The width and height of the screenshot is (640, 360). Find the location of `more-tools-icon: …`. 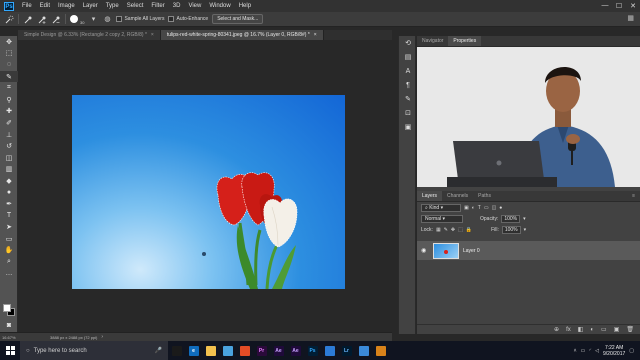

more-tools-icon: … is located at coordinates (9, 274).